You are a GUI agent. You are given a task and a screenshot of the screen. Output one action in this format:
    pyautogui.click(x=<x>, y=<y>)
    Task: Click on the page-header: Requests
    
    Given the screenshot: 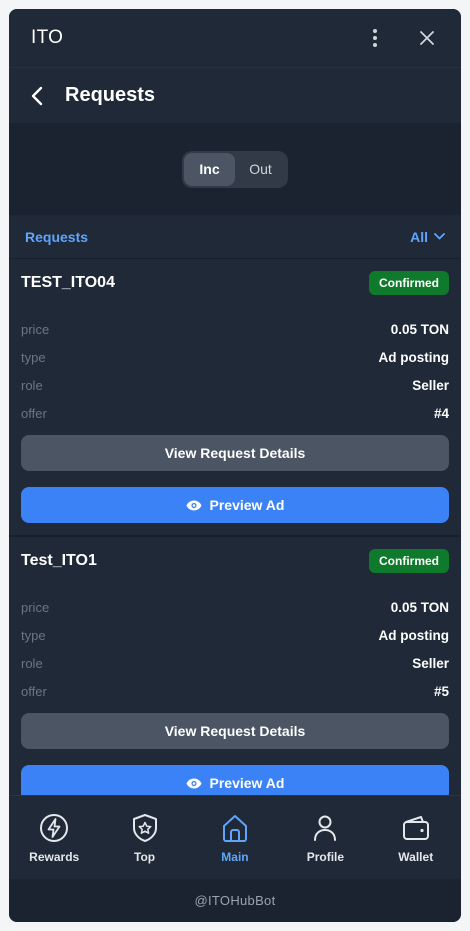 What is the action you would take?
    pyautogui.click(x=235, y=95)
    